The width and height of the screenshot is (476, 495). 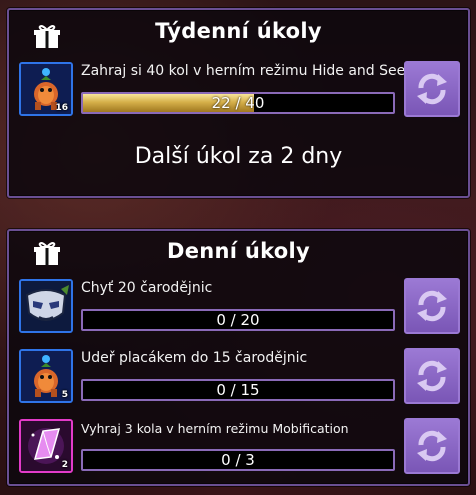 I want to click on witch-mask-icon, so click(x=46, y=306).